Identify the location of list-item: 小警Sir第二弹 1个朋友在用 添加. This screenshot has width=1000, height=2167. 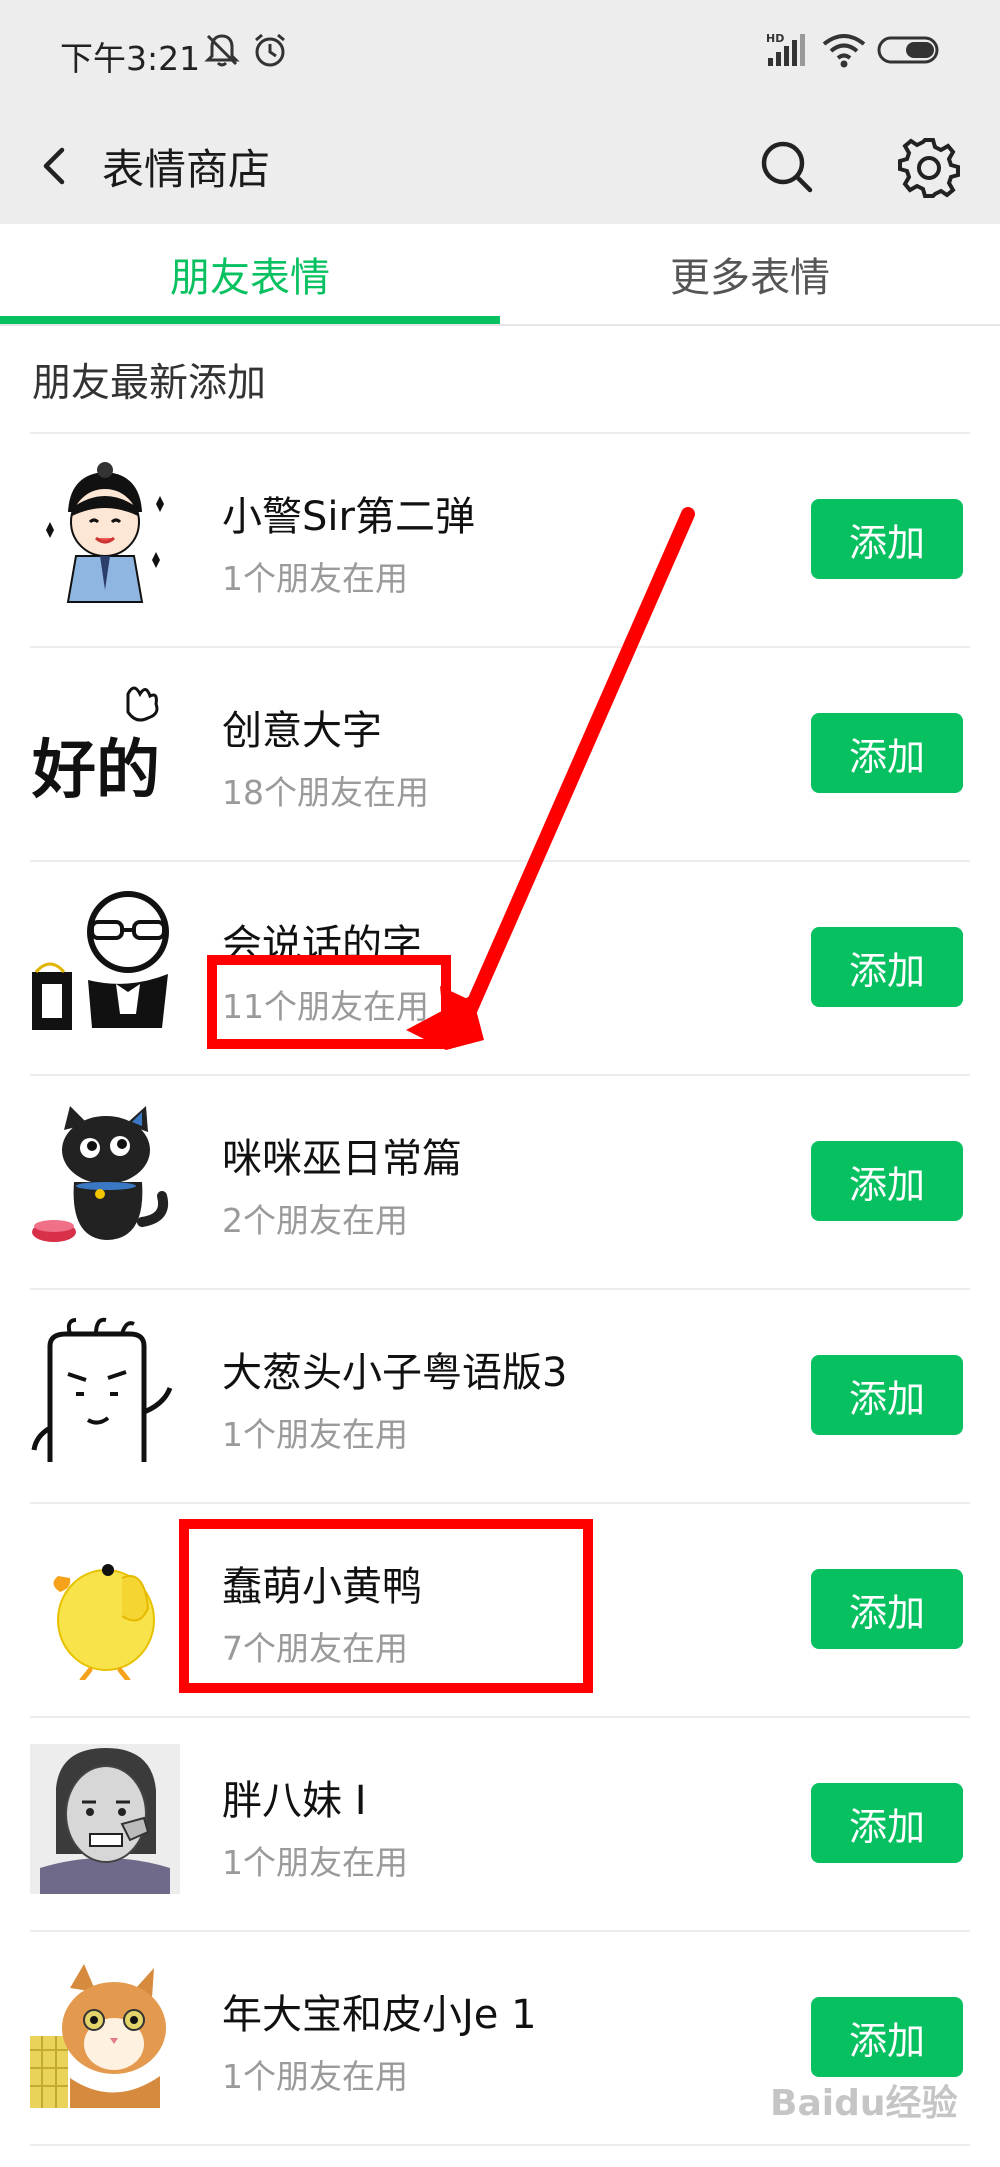
(500, 539).